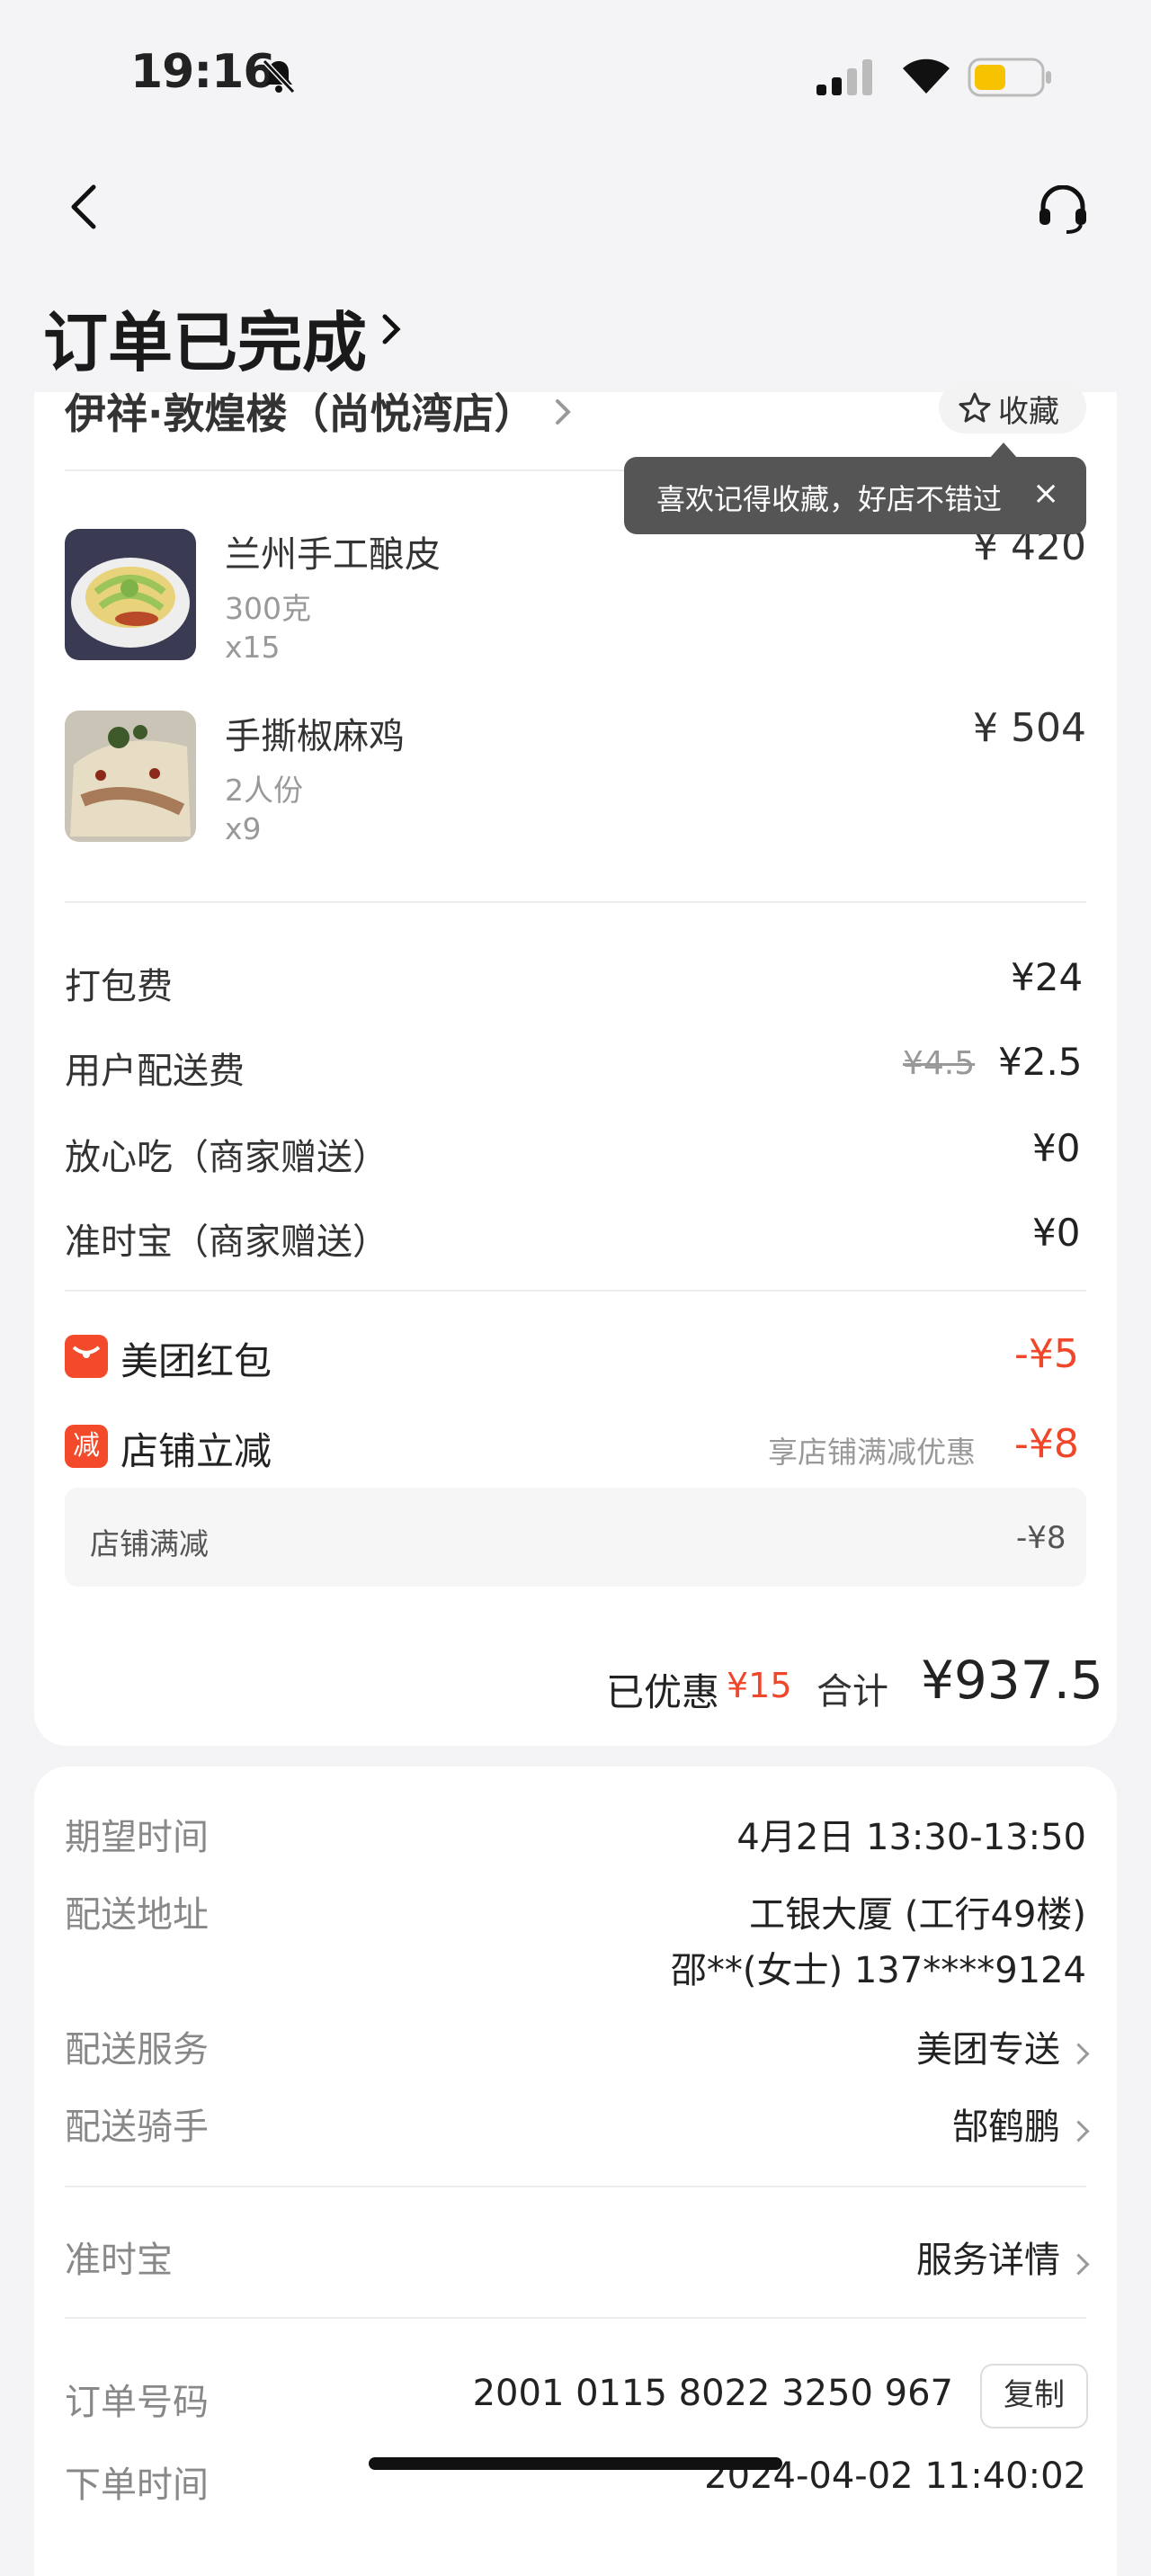 The width and height of the screenshot is (1151, 2576). What do you see at coordinates (244, 828) in the screenshot?
I see `item-qty: x9` at bounding box center [244, 828].